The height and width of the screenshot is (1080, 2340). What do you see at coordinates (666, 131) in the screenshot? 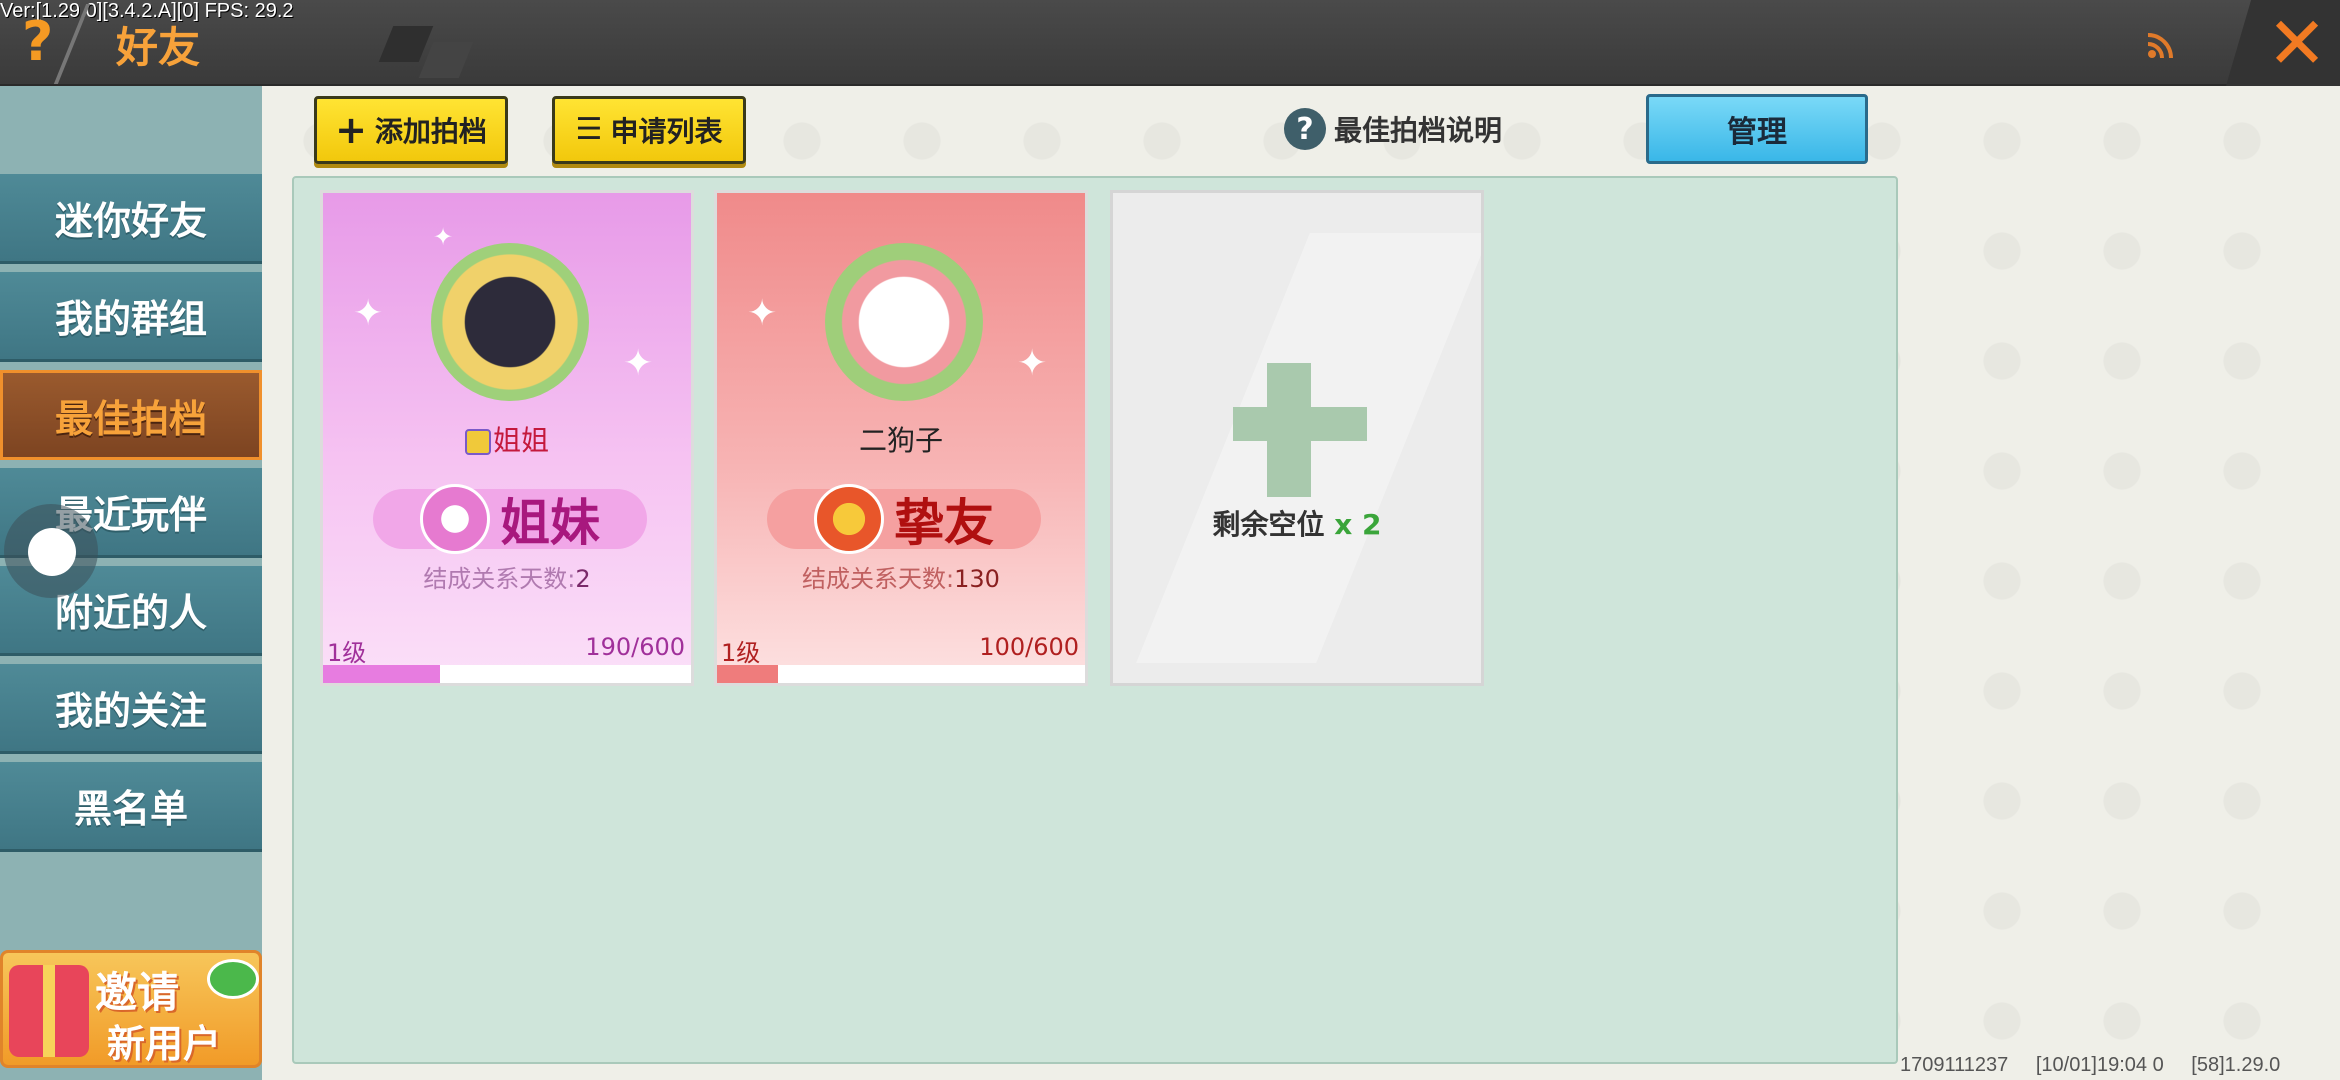
I see `apply-list-label: 申请列表` at bounding box center [666, 131].